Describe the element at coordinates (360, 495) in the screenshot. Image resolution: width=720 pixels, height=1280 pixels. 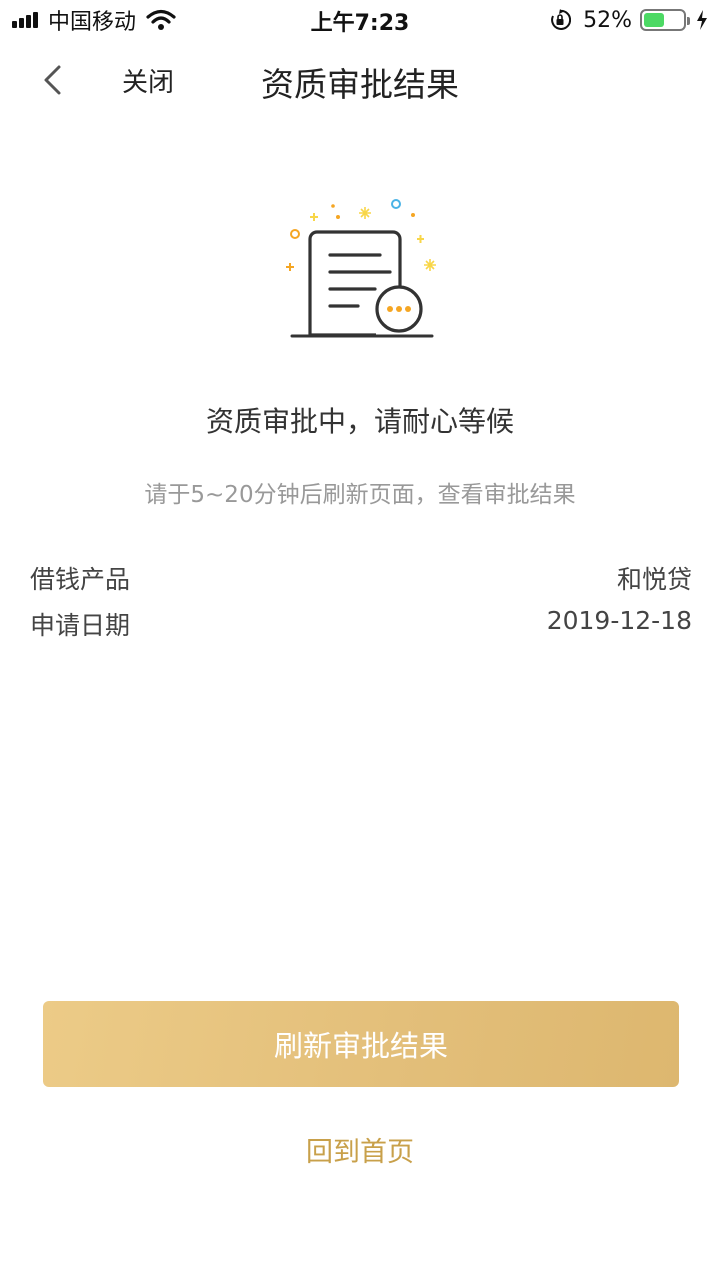
I see `status-hint: 请于5~20分钟后刷新页面，查看审批结果` at that location.